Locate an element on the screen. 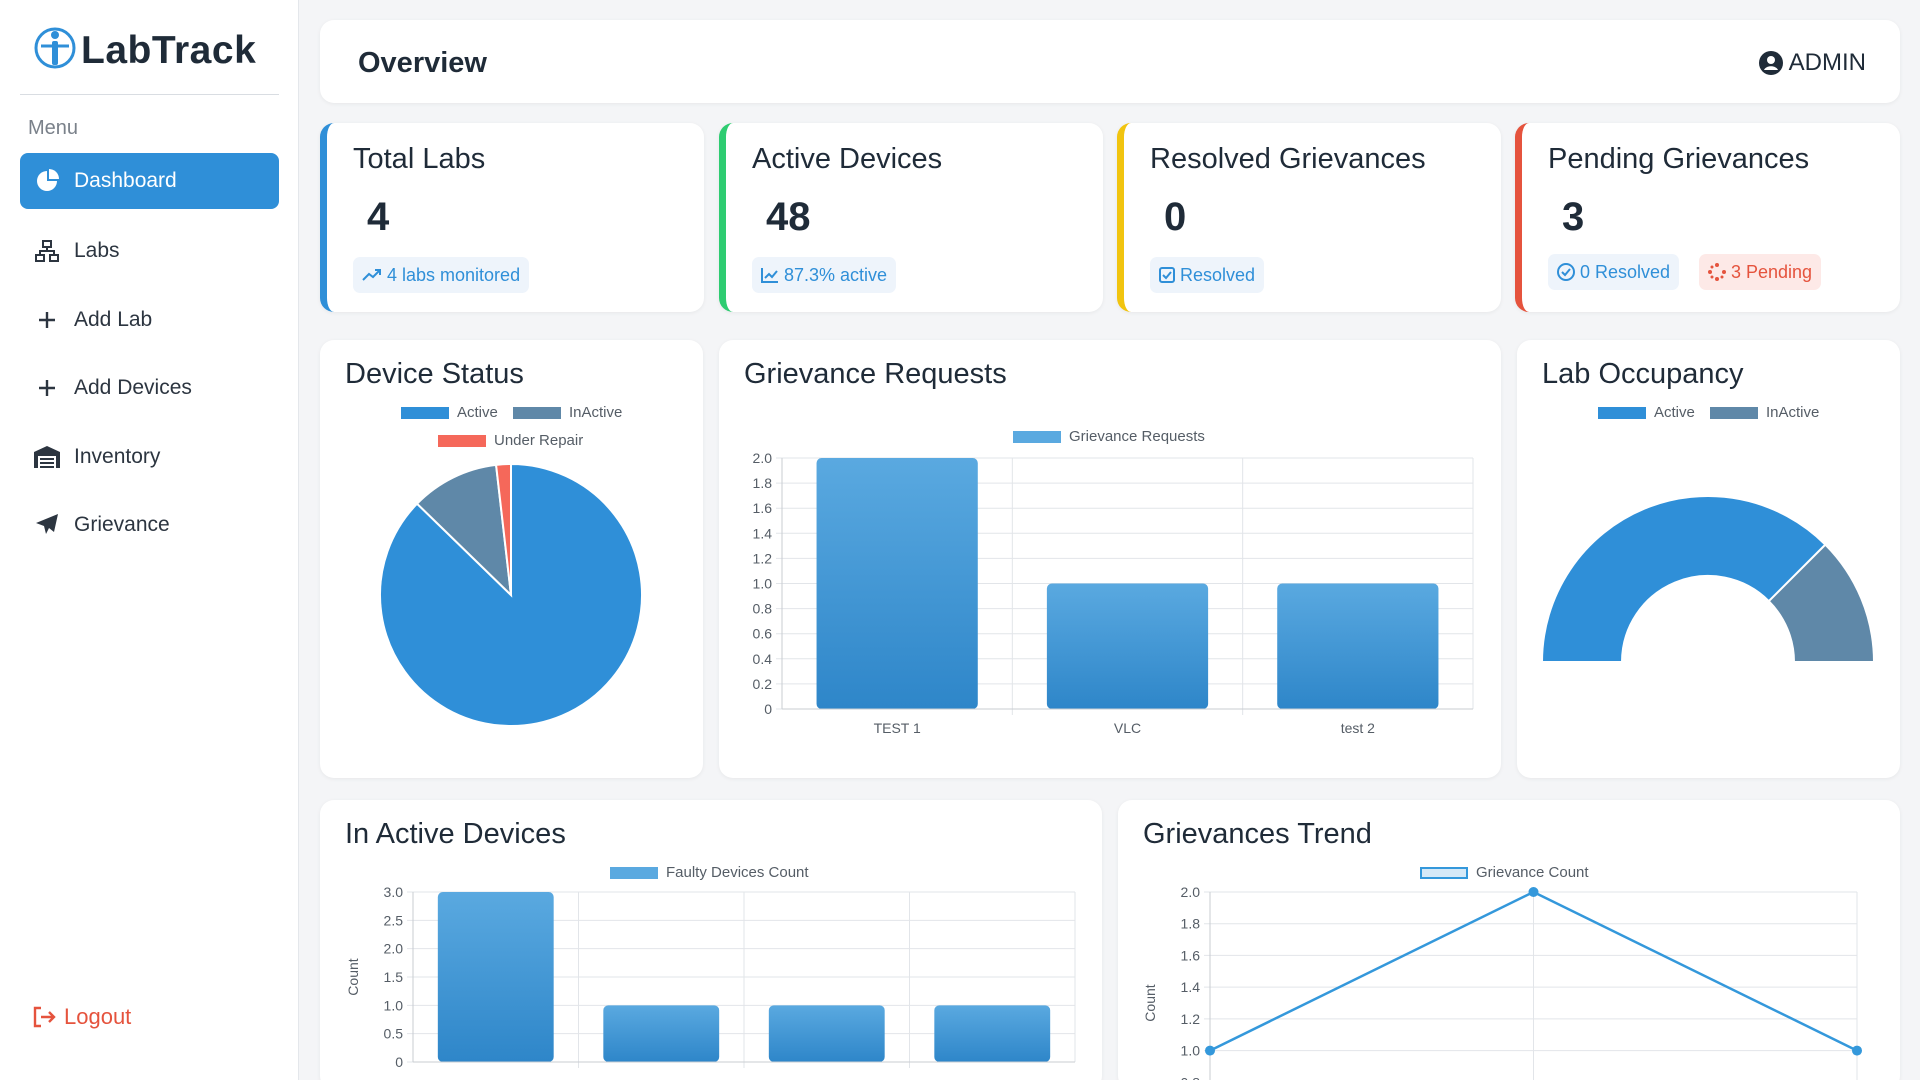 The width and height of the screenshot is (1920, 1080). sidebar-item-label: Grievance is located at coordinates (122, 524).